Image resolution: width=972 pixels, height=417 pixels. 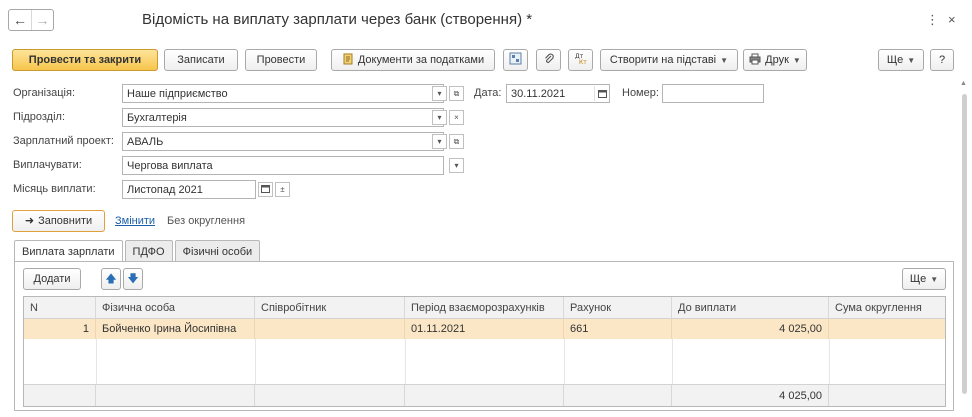 I want to click on col-person: Фізична особа, so click(x=175, y=308).